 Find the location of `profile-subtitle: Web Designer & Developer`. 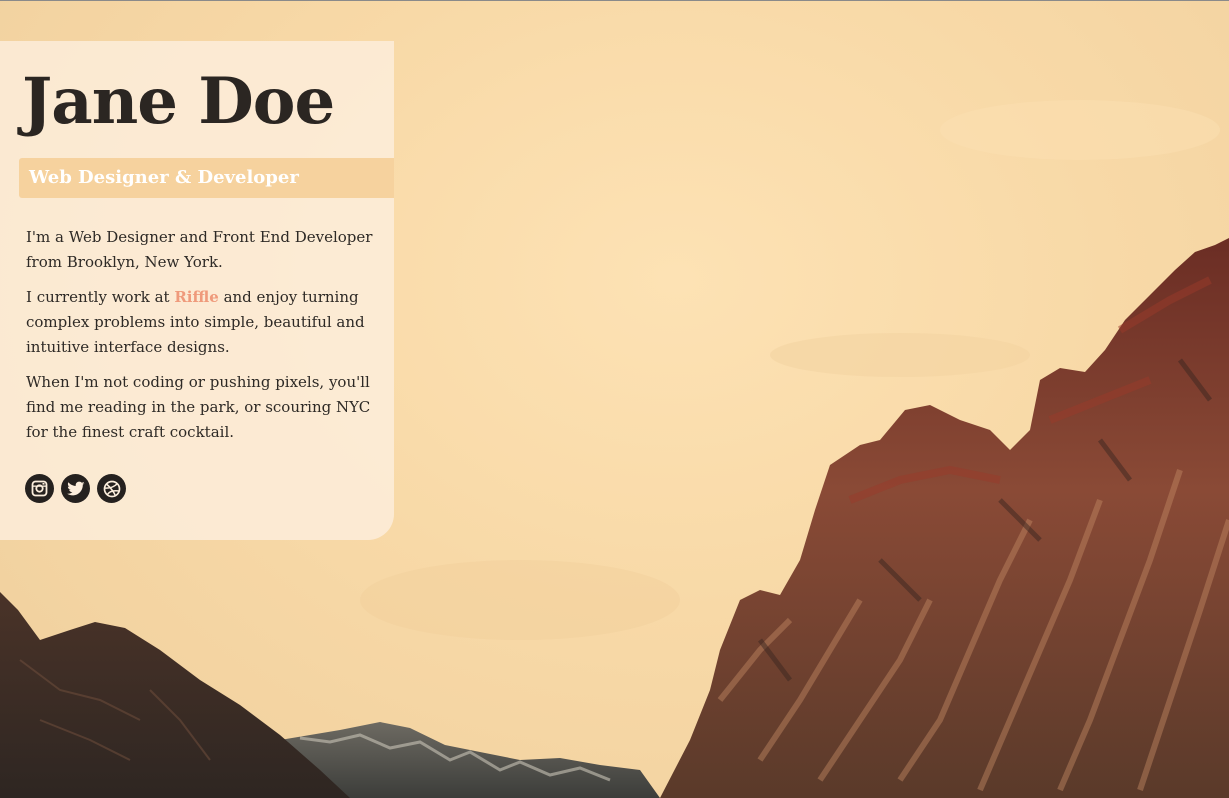

profile-subtitle: Web Designer & Developer is located at coordinates (164, 177).